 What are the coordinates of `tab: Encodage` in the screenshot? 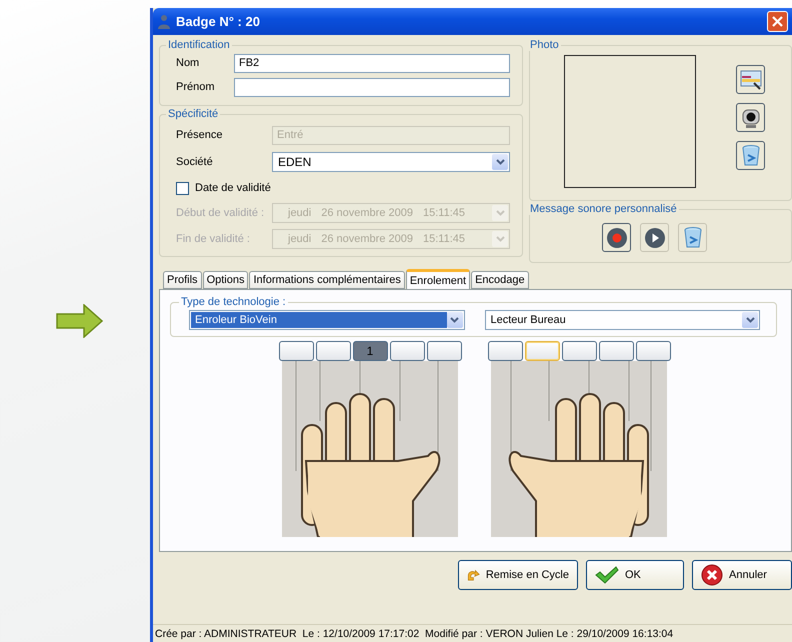 It's located at (500, 280).